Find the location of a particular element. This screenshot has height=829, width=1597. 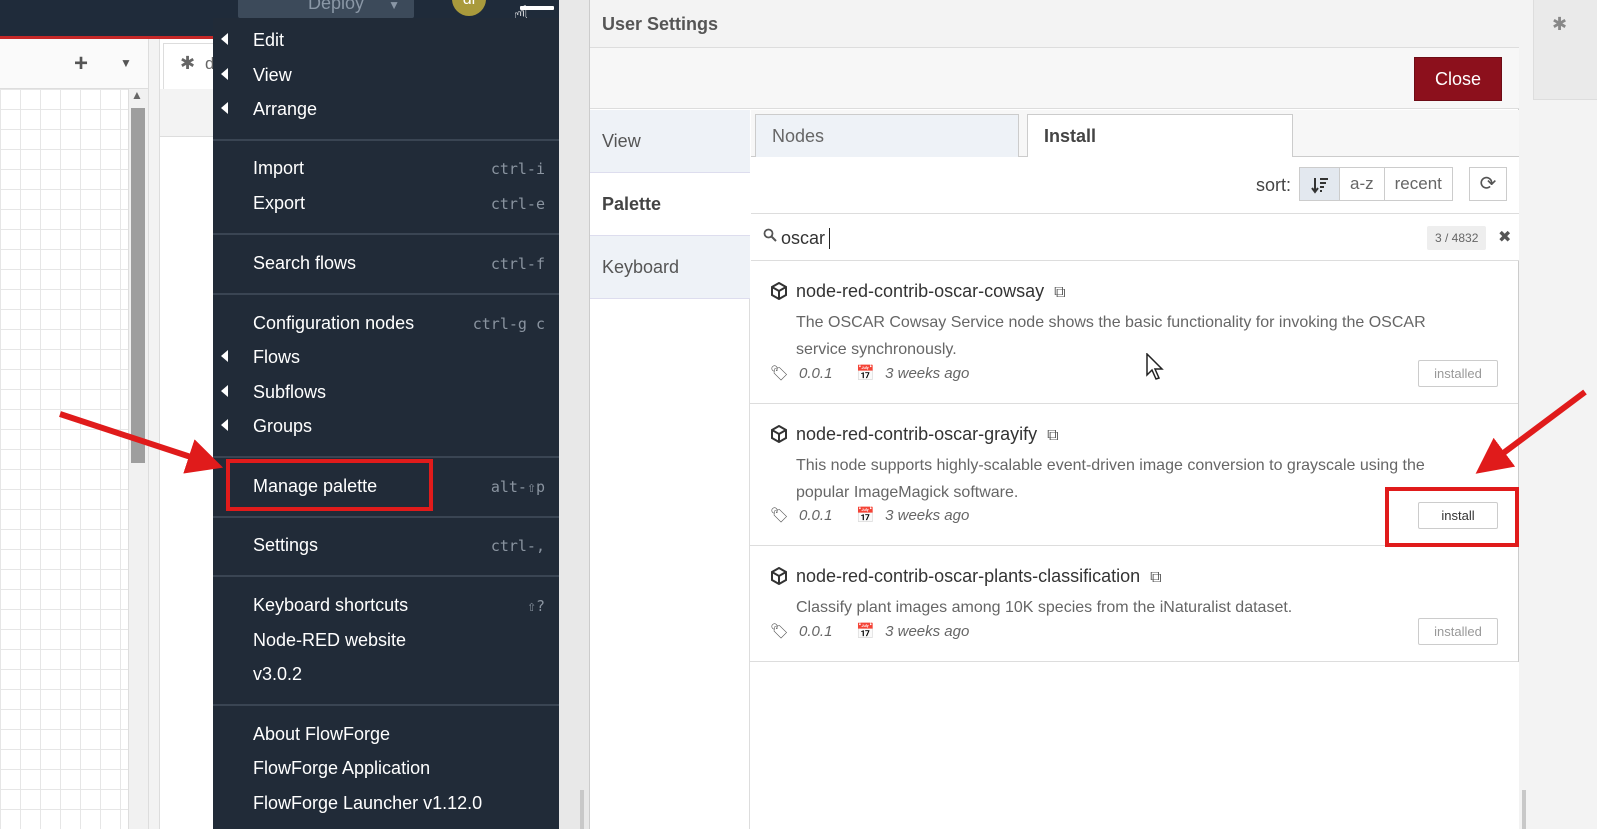

sort-recent-button: recent is located at coordinates (1418, 184).